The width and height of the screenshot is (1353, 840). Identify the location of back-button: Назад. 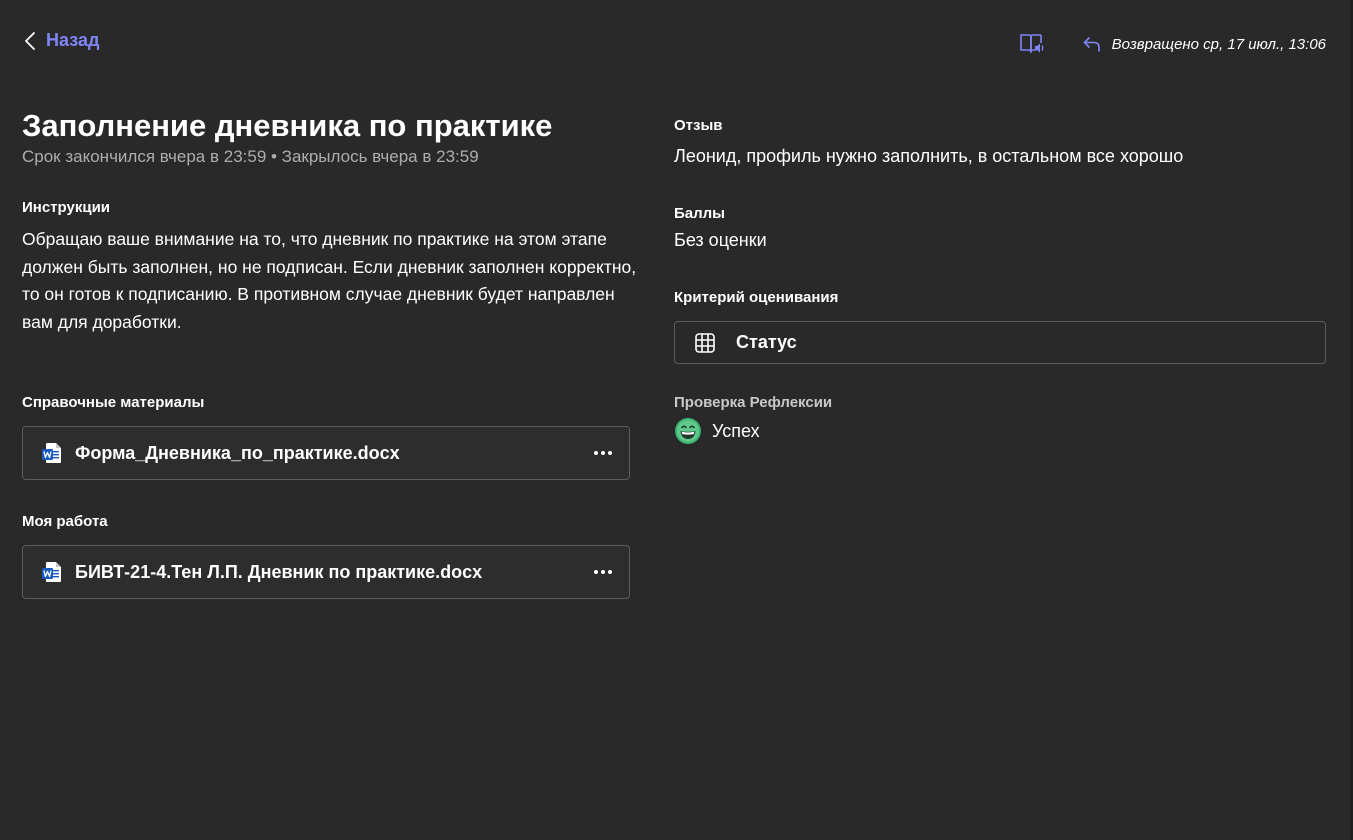
(61, 40).